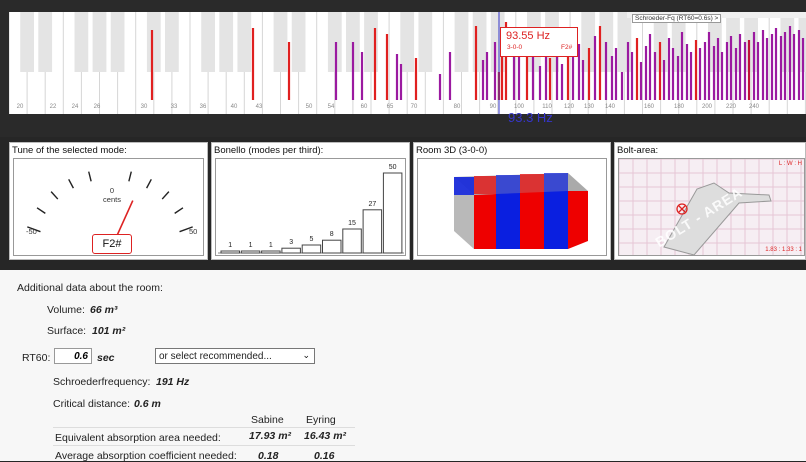 This screenshot has height=462, width=806. What do you see at coordinates (108, 207) in the screenshot?
I see `tune-gauge: 0 cents -50 50 F2#` at bounding box center [108, 207].